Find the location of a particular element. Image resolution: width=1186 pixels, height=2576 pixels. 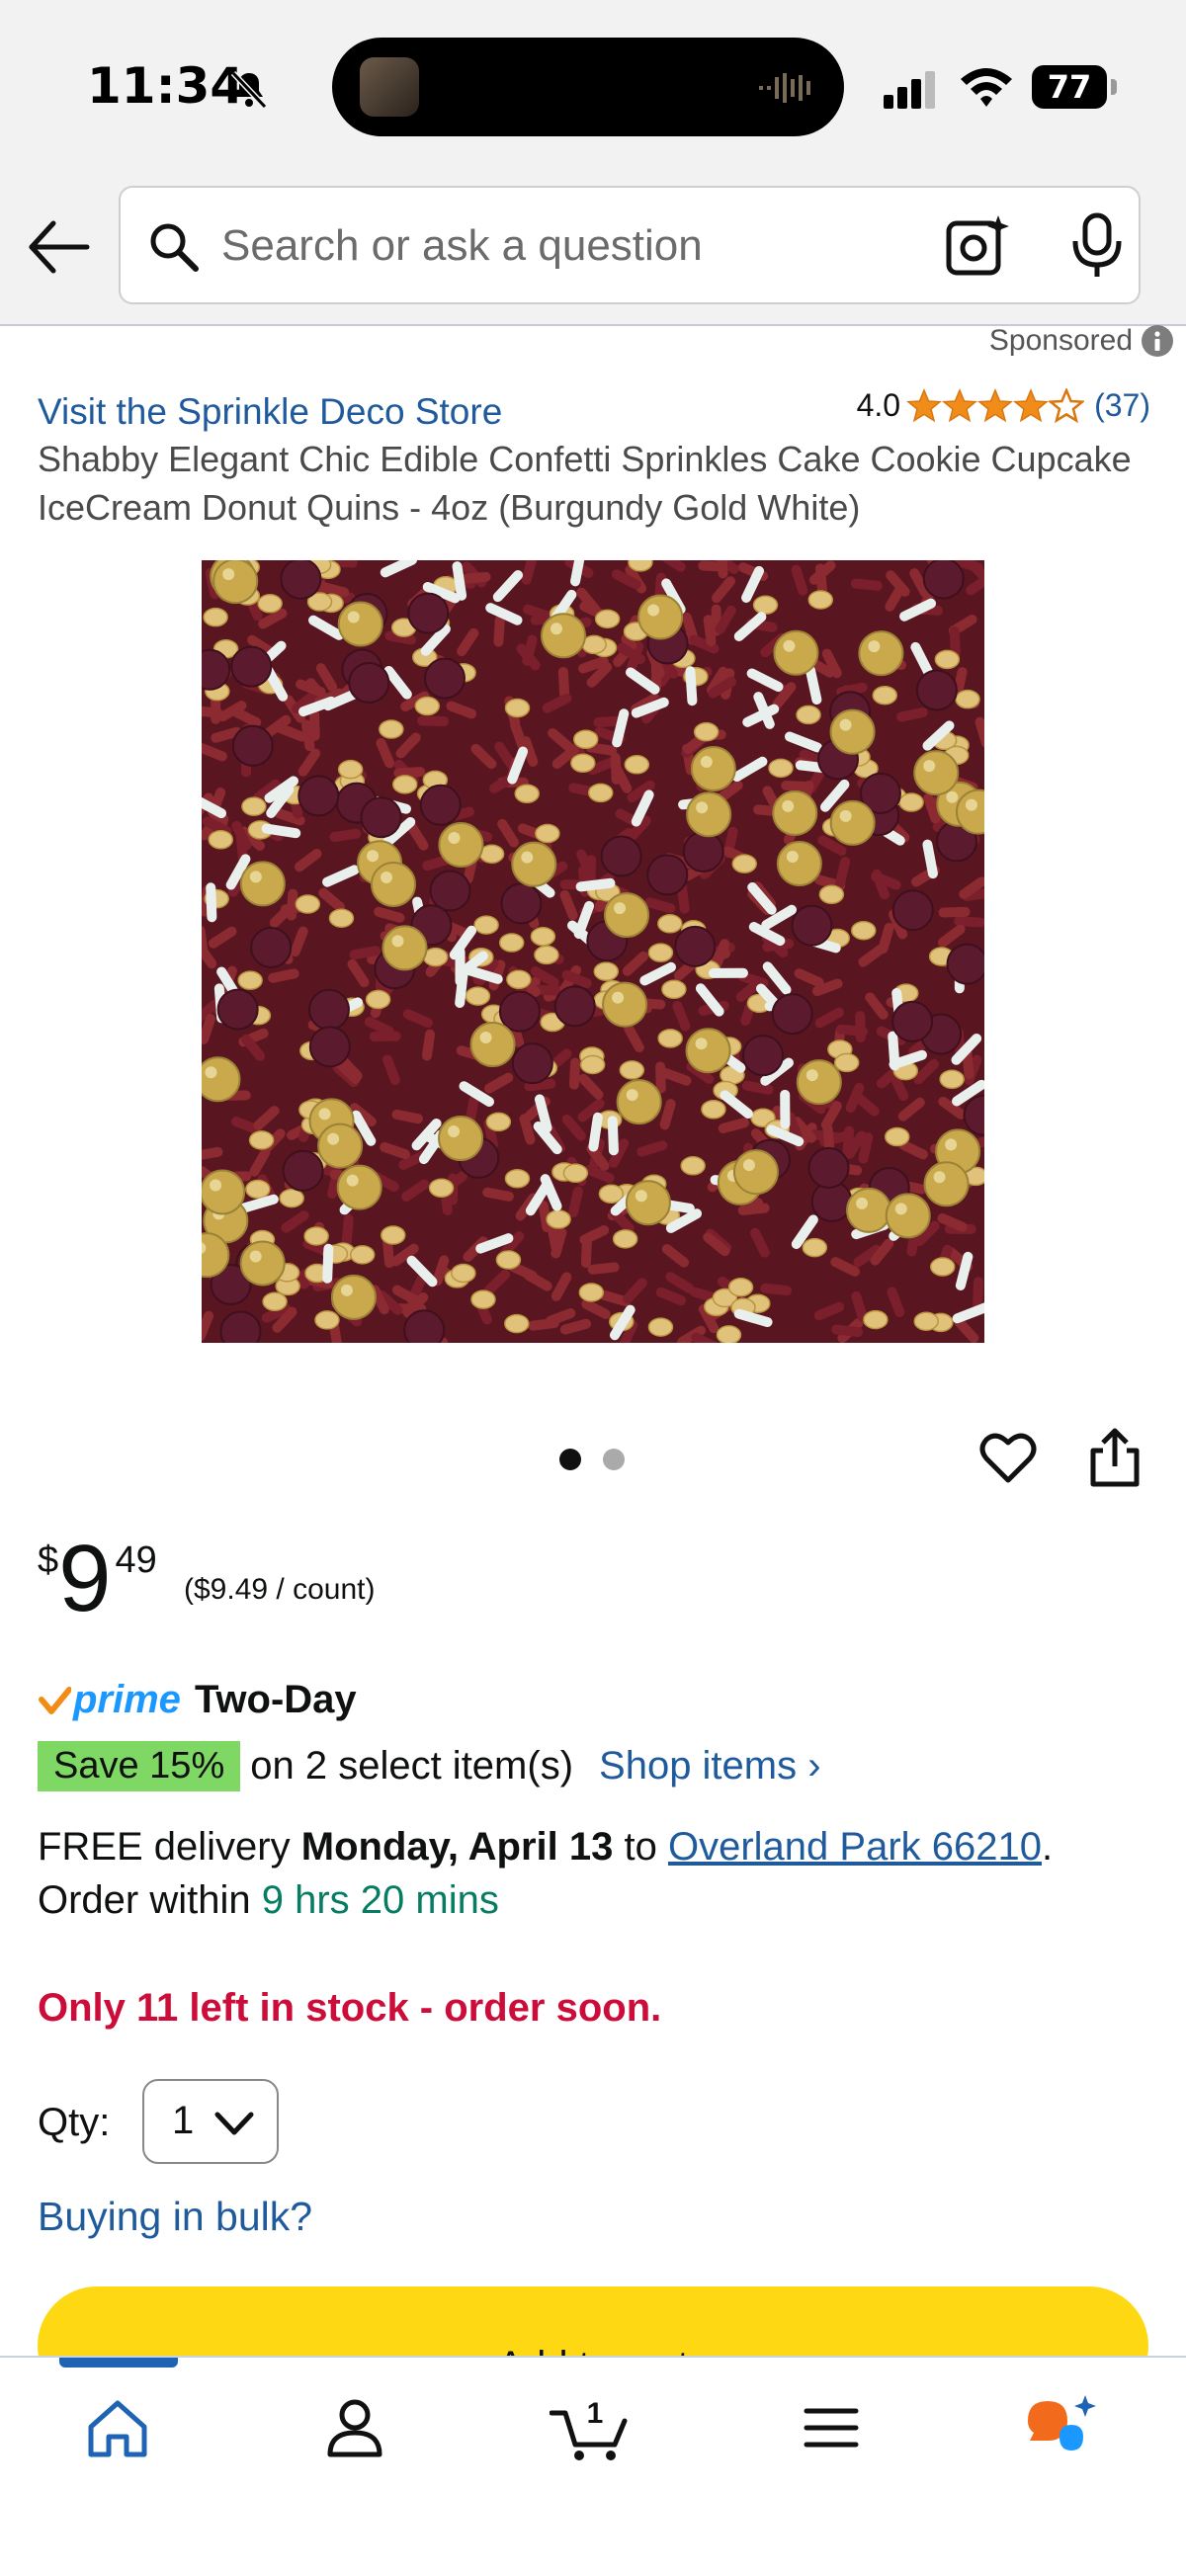

quantity-value: 1 is located at coordinates (183, 2120).